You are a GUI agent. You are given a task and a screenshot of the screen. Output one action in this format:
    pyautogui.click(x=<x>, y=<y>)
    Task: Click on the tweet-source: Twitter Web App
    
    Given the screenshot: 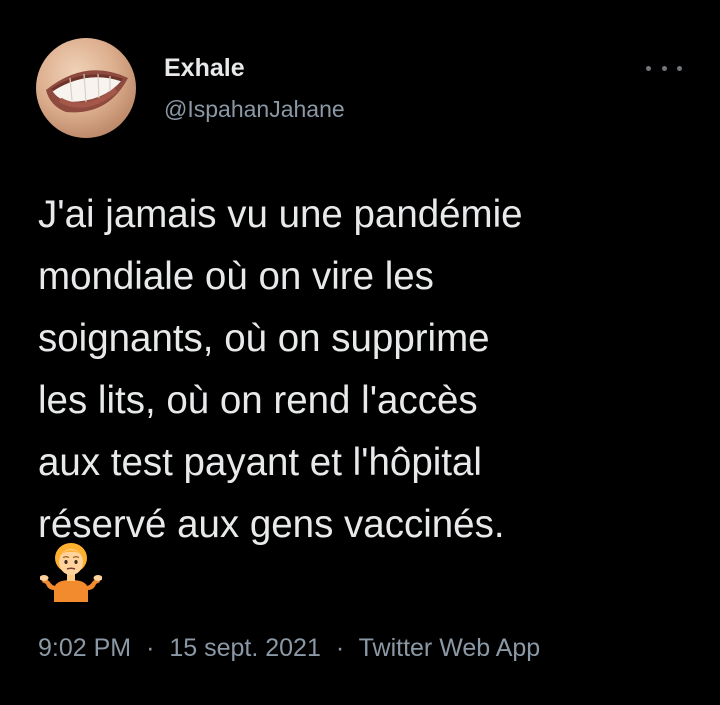 What is the action you would take?
    pyautogui.click(x=450, y=648)
    